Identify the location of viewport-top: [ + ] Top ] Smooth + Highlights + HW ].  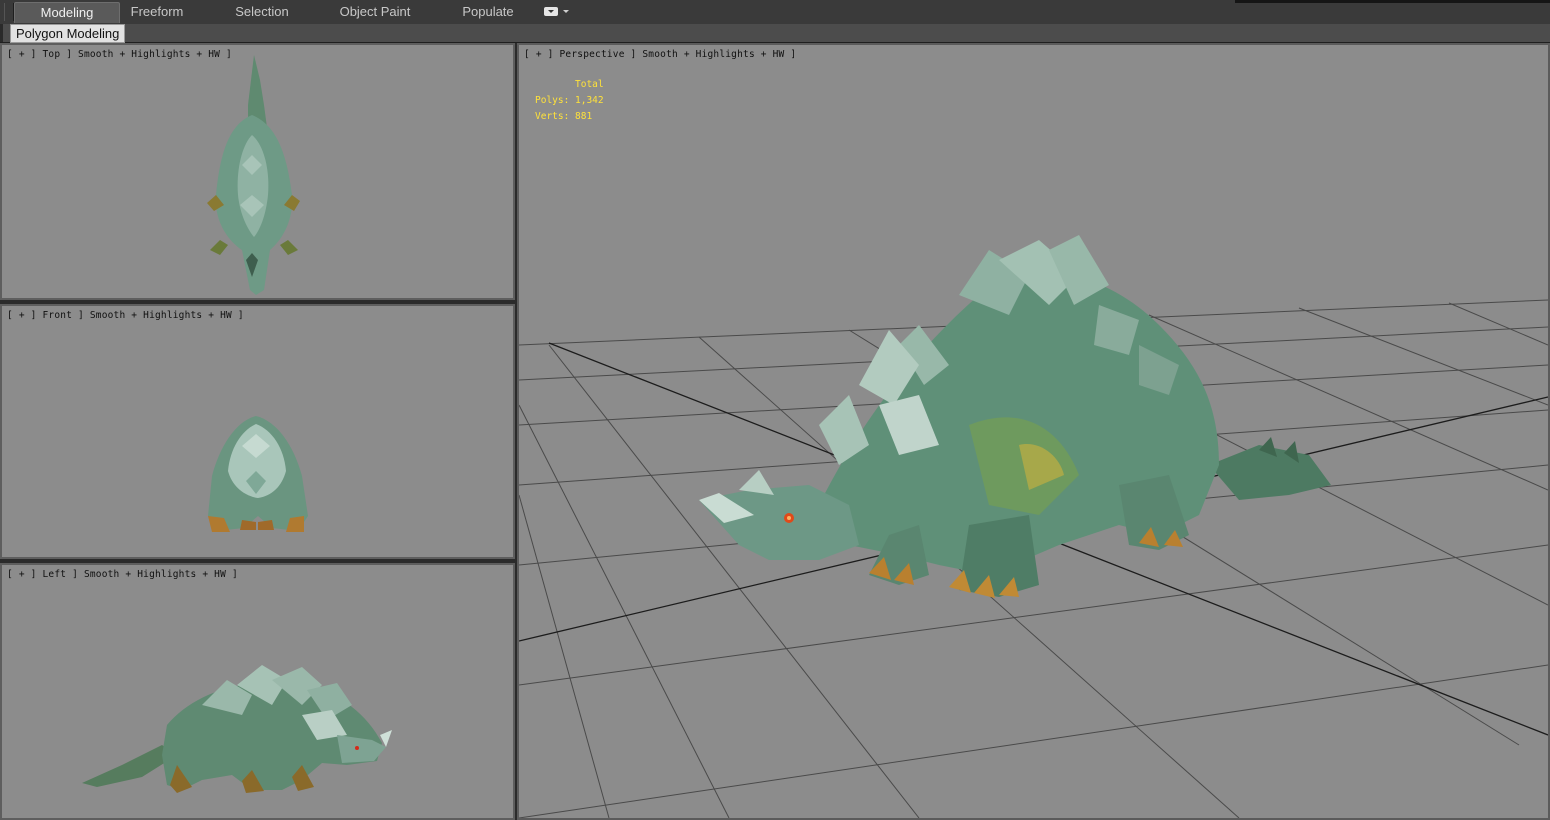
(257, 171).